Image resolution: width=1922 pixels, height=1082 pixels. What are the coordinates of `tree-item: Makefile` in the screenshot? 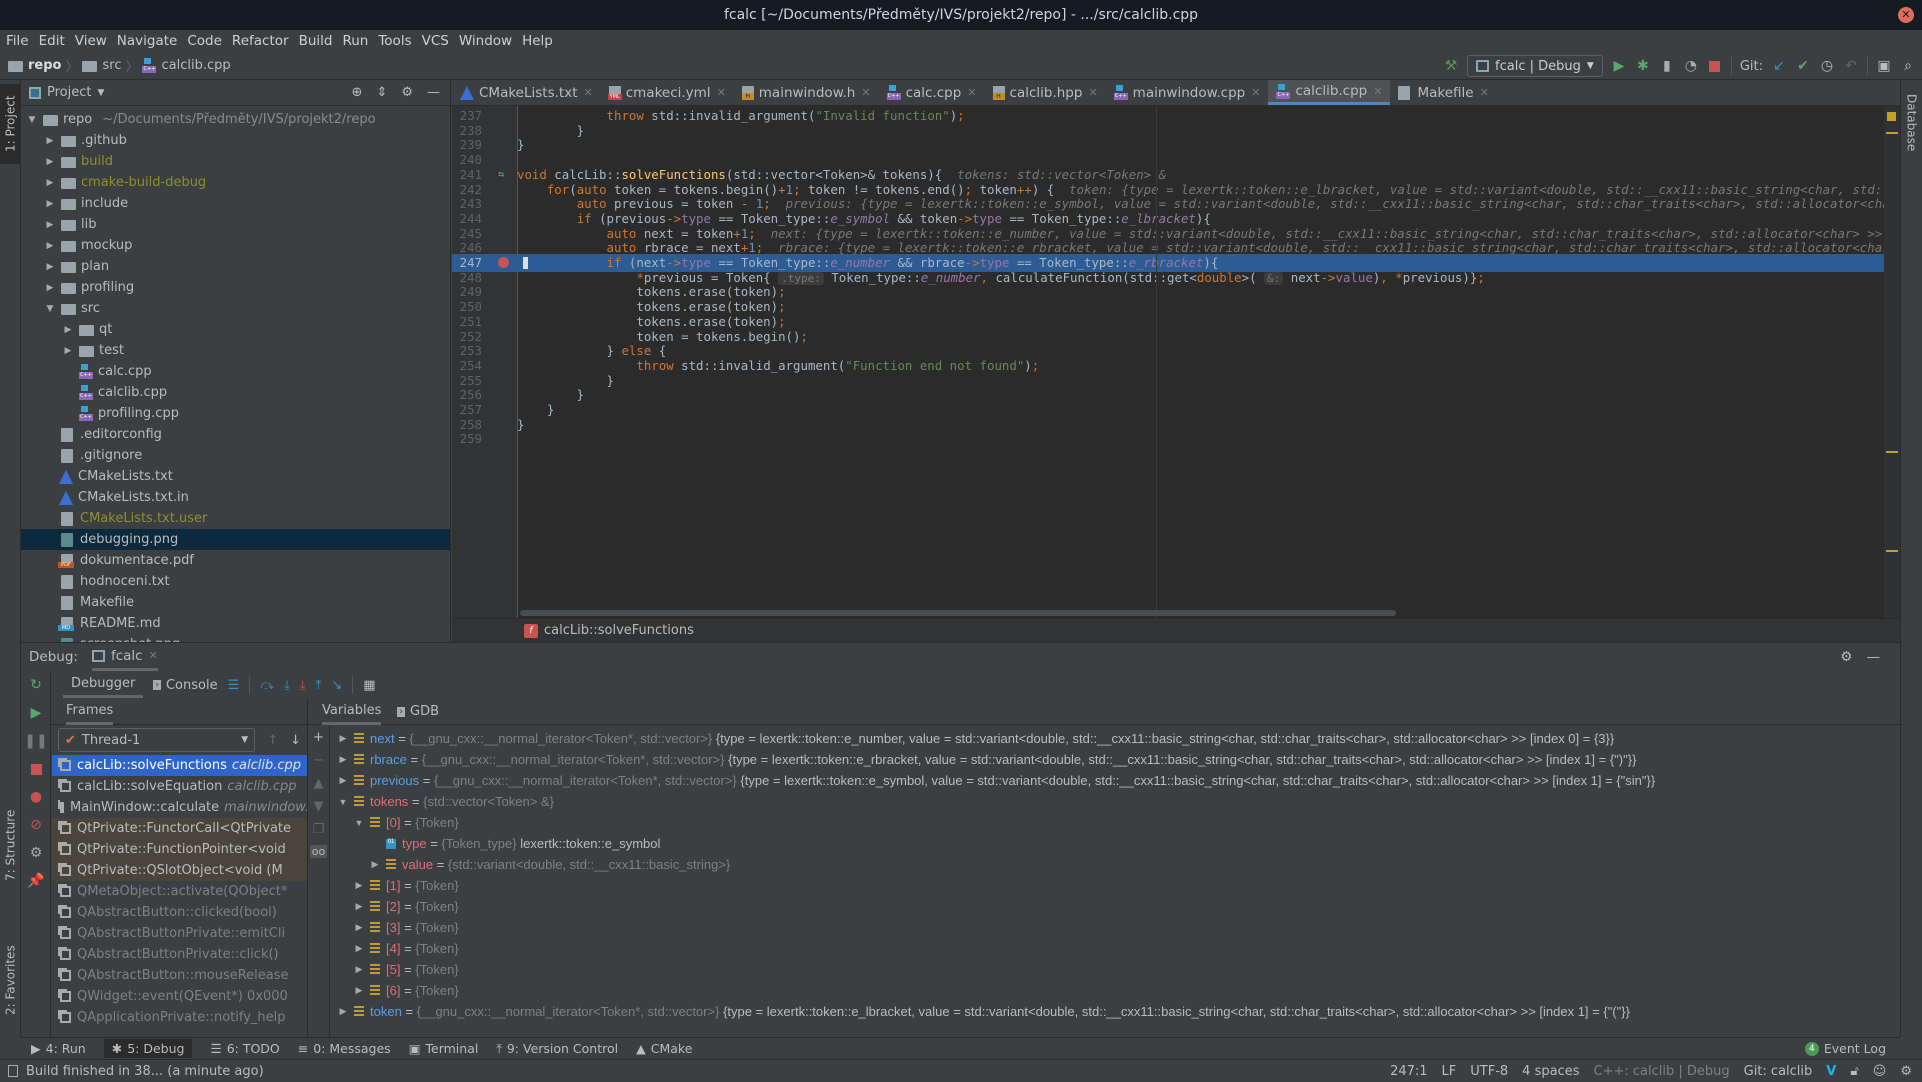 It's located at (235, 602).